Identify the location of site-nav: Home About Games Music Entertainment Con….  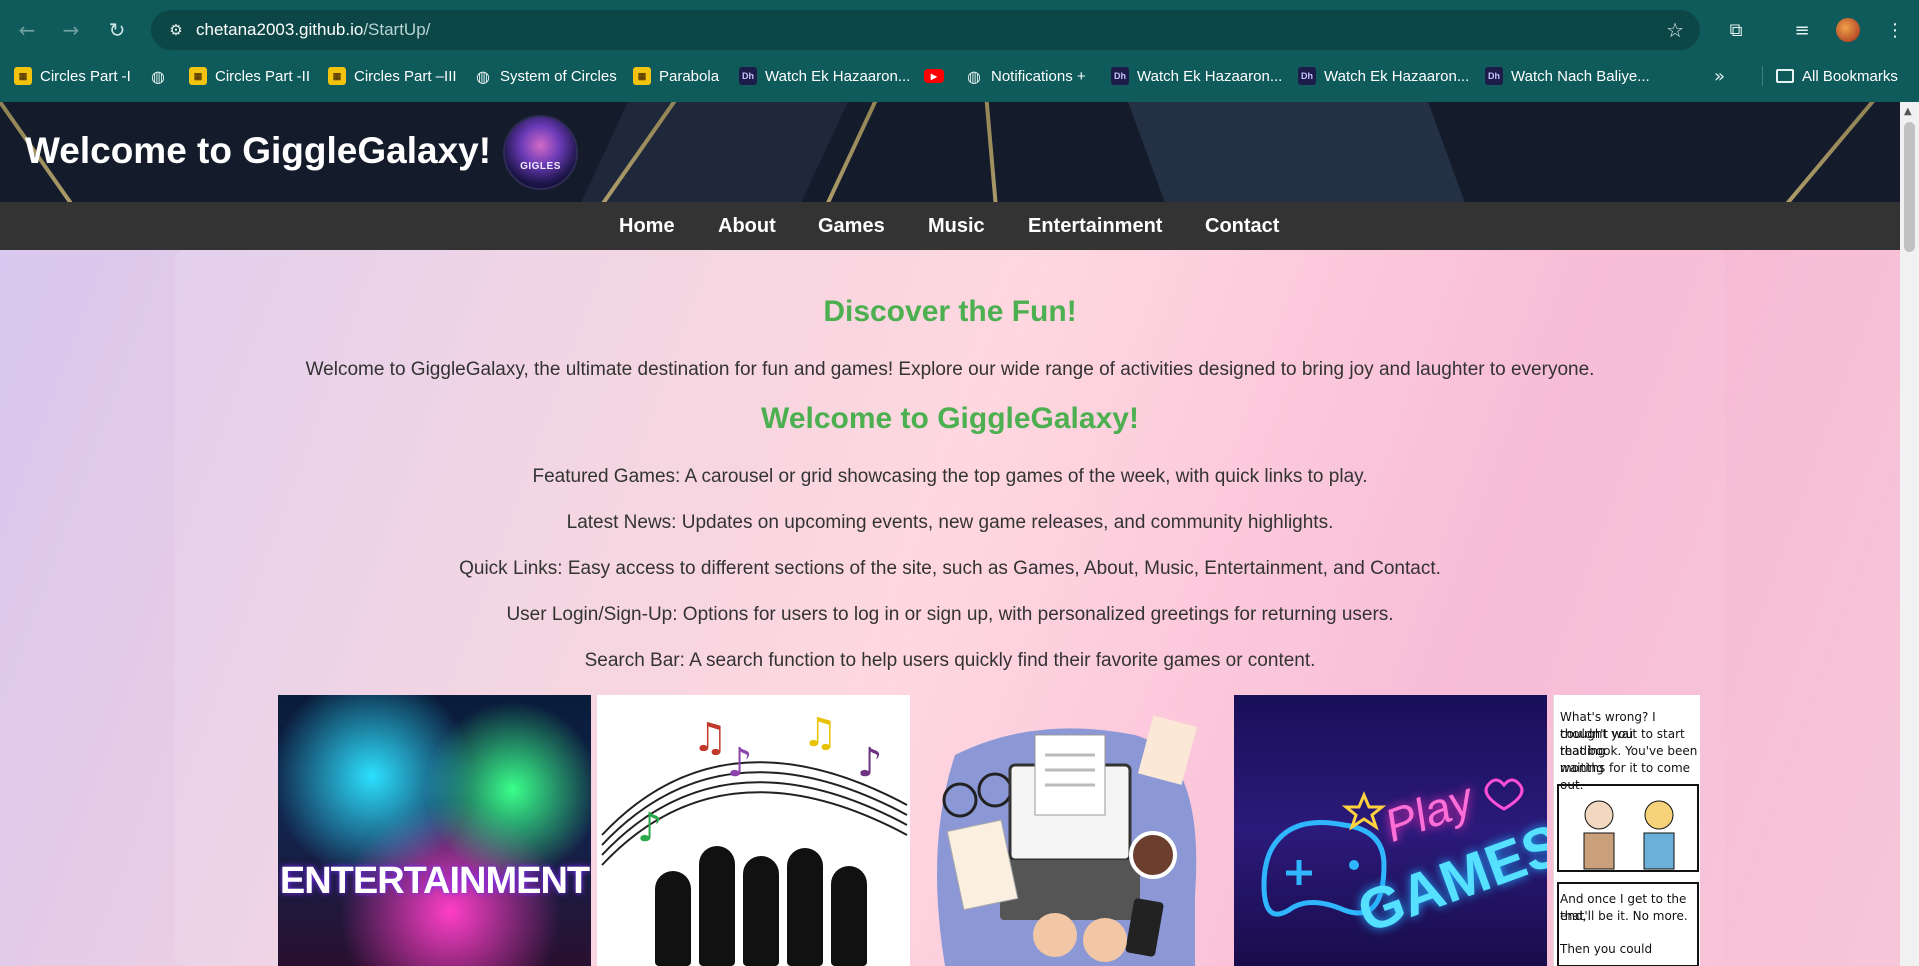
(950, 226).